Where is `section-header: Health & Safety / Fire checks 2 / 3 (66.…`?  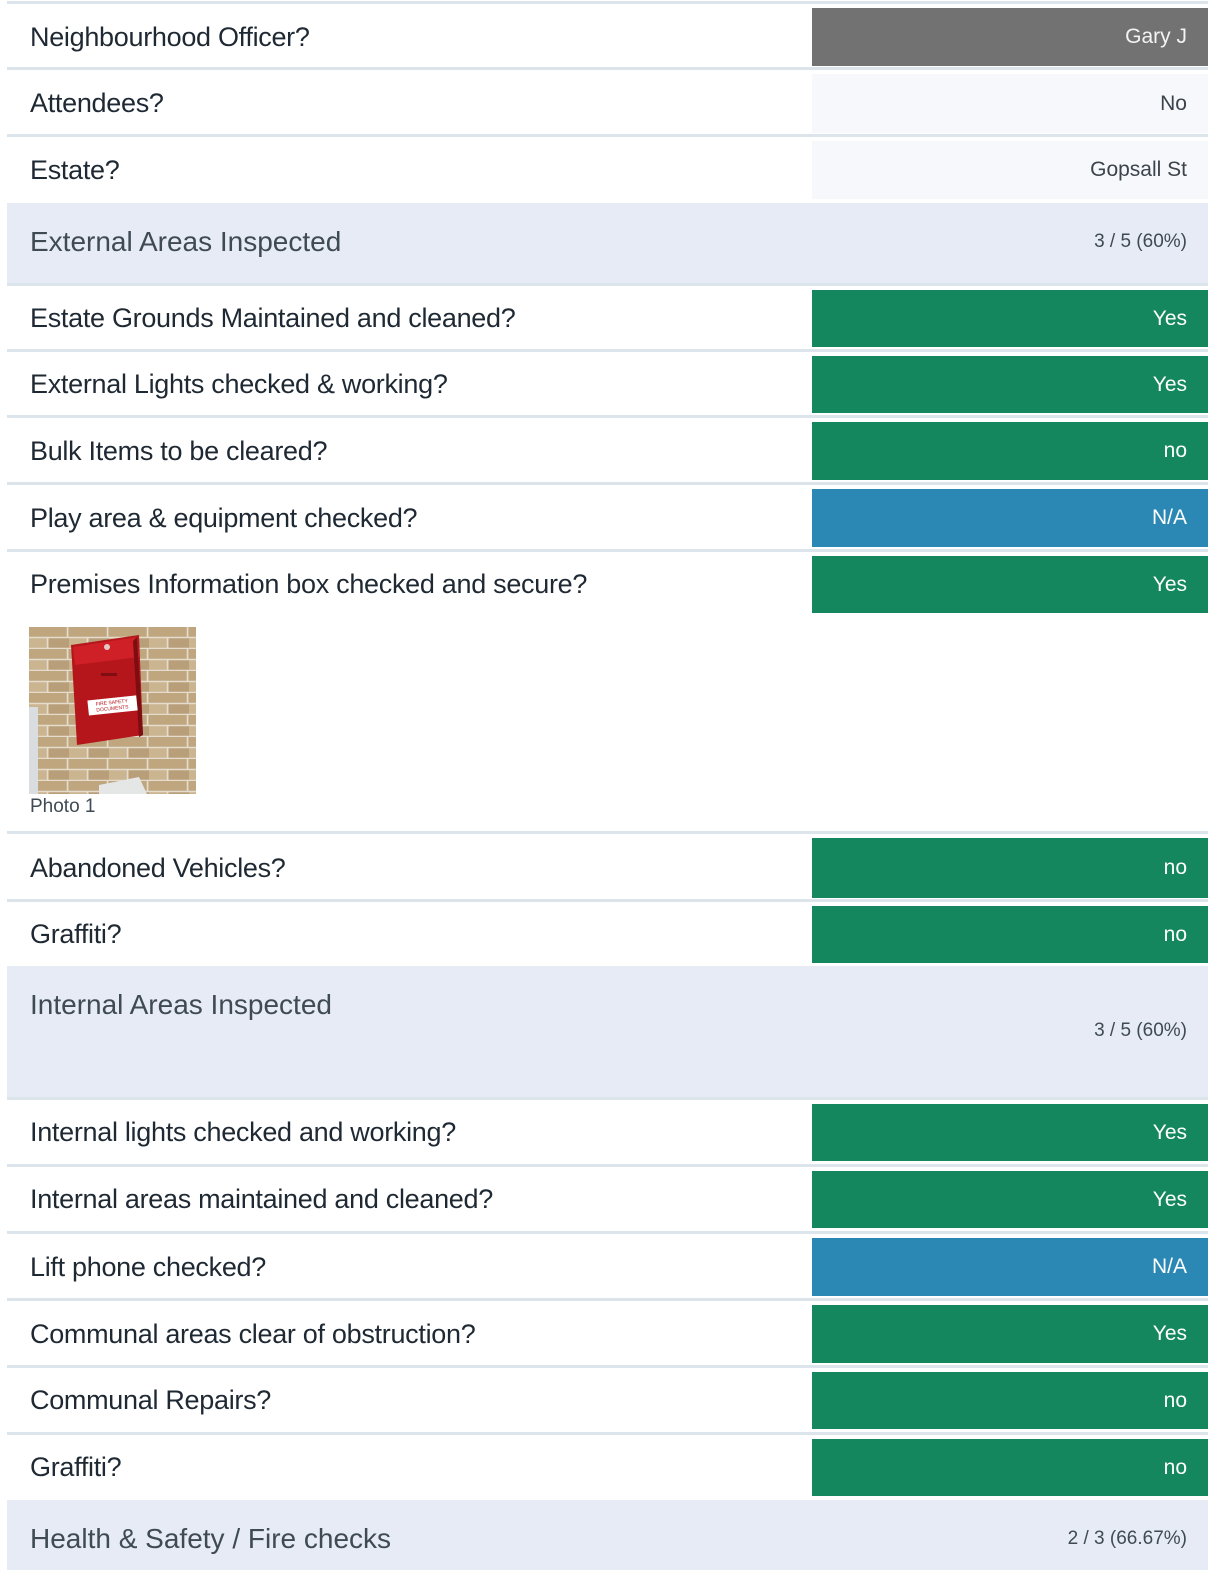 section-header: Health & Safety / Fire checks 2 / 3 (66.… is located at coordinates (607, 1535).